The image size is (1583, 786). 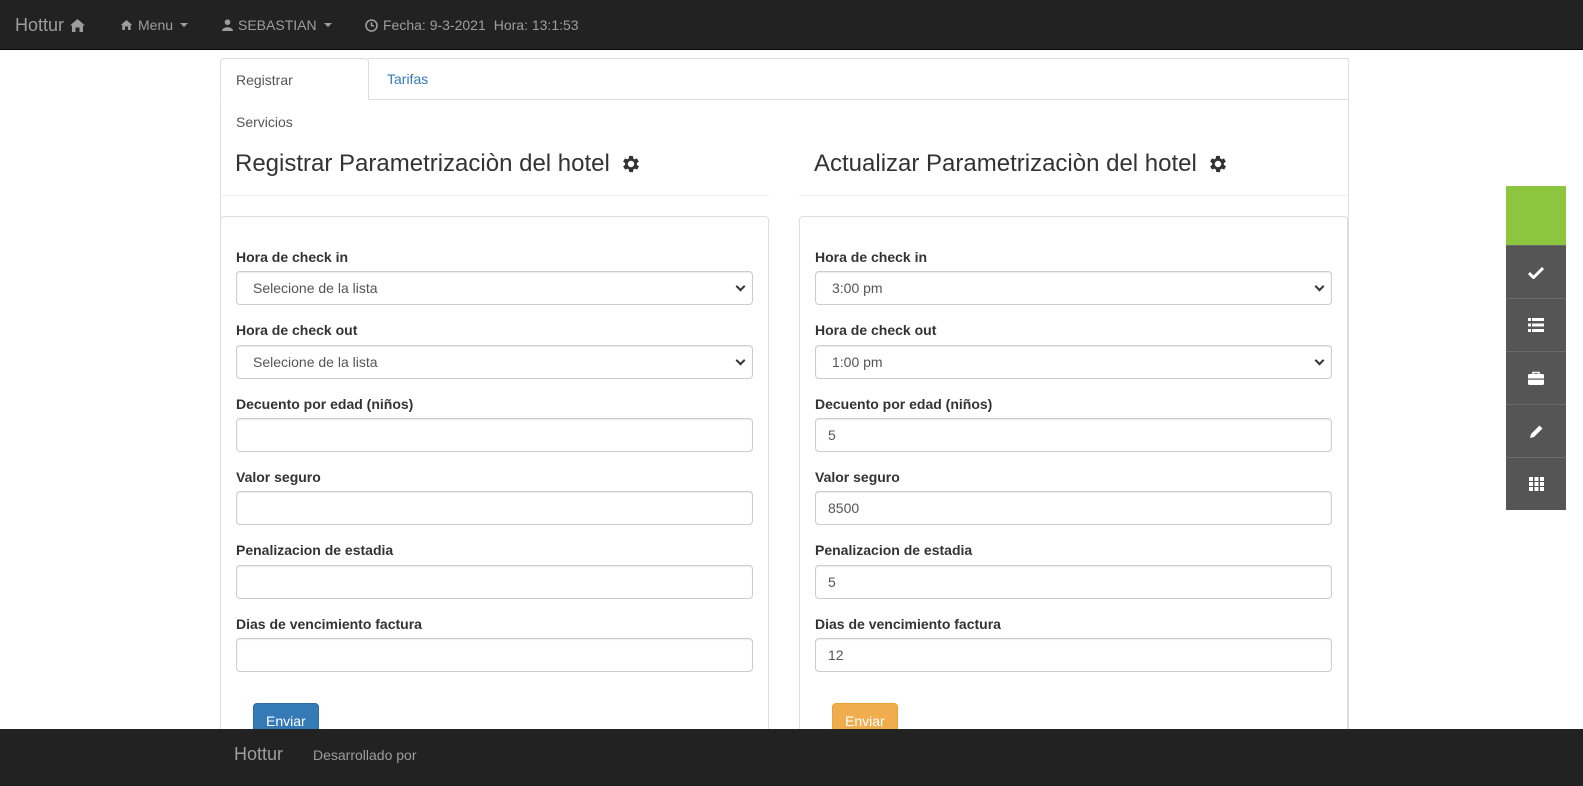 What do you see at coordinates (494, 582) in the screenshot?
I see `penalty-input` at bounding box center [494, 582].